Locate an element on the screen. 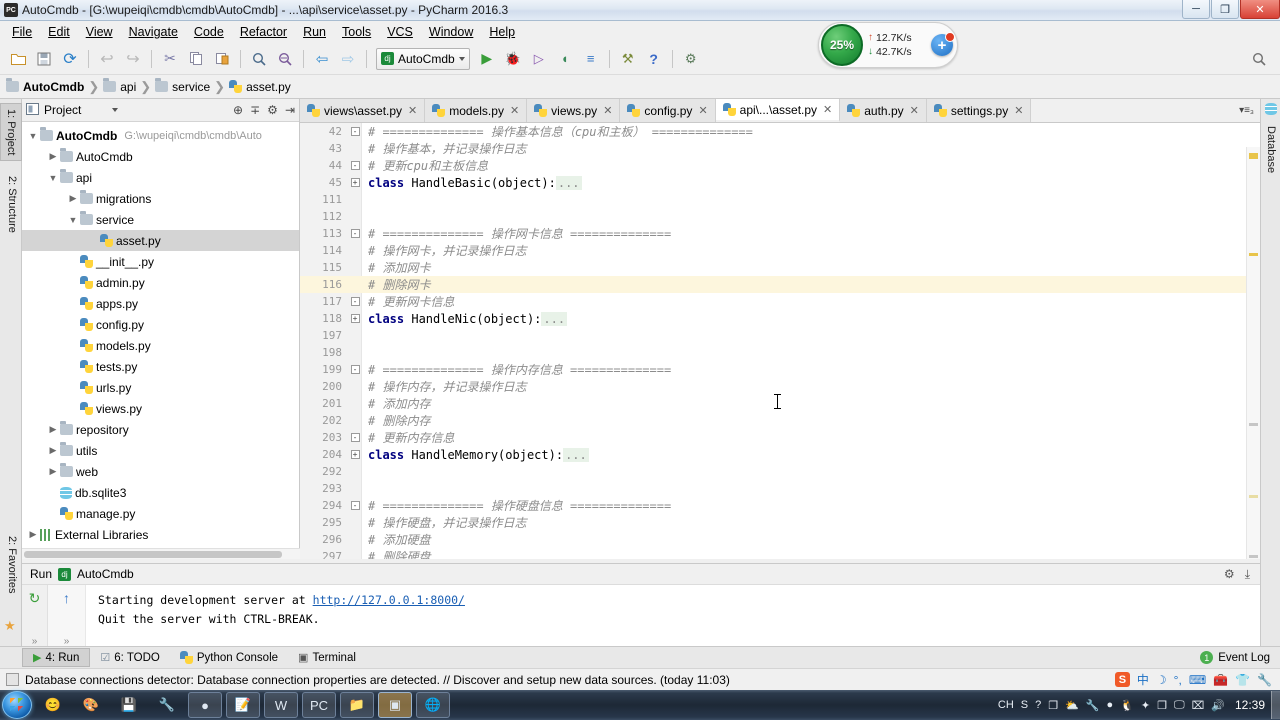  code-line: 197 is located at coordinates (780, 335).